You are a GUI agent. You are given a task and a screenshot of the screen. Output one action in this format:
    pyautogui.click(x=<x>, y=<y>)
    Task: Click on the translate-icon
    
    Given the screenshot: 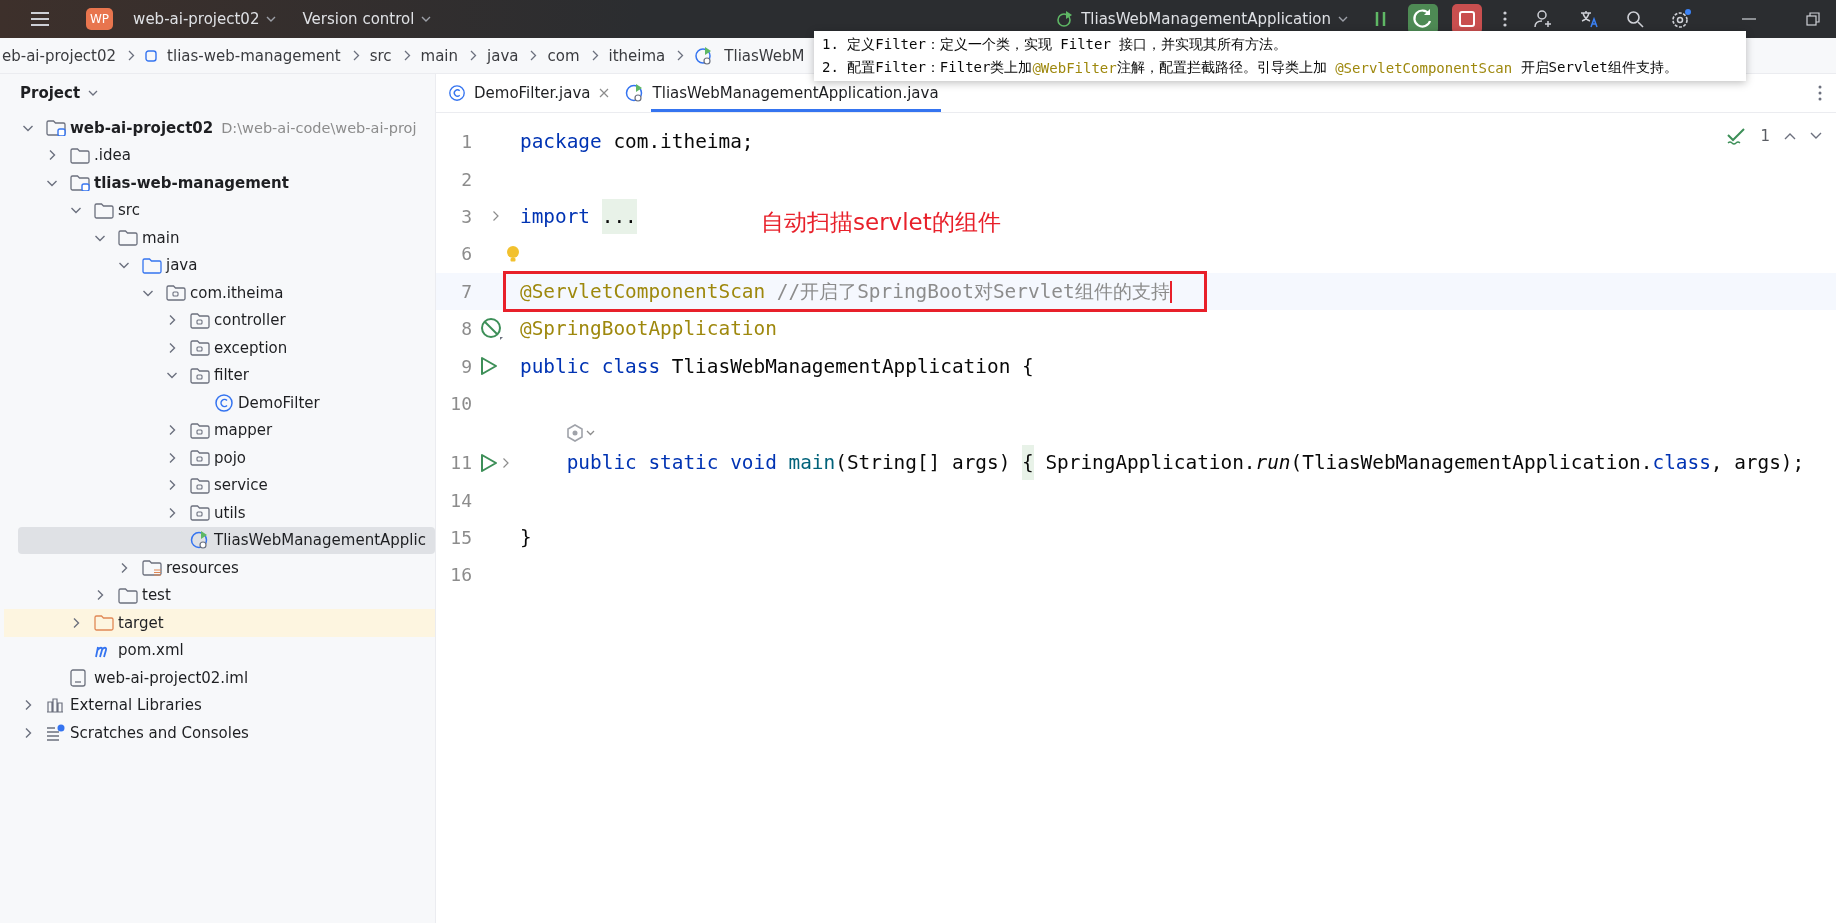 What is the action you would take?
    pyautogui.click(x=1590, y=19)
    